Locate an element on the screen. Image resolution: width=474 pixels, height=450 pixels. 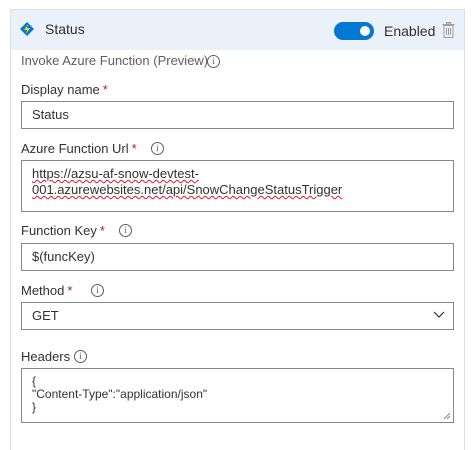
action-header: Status Enabled is located at coordinates (237, 30).